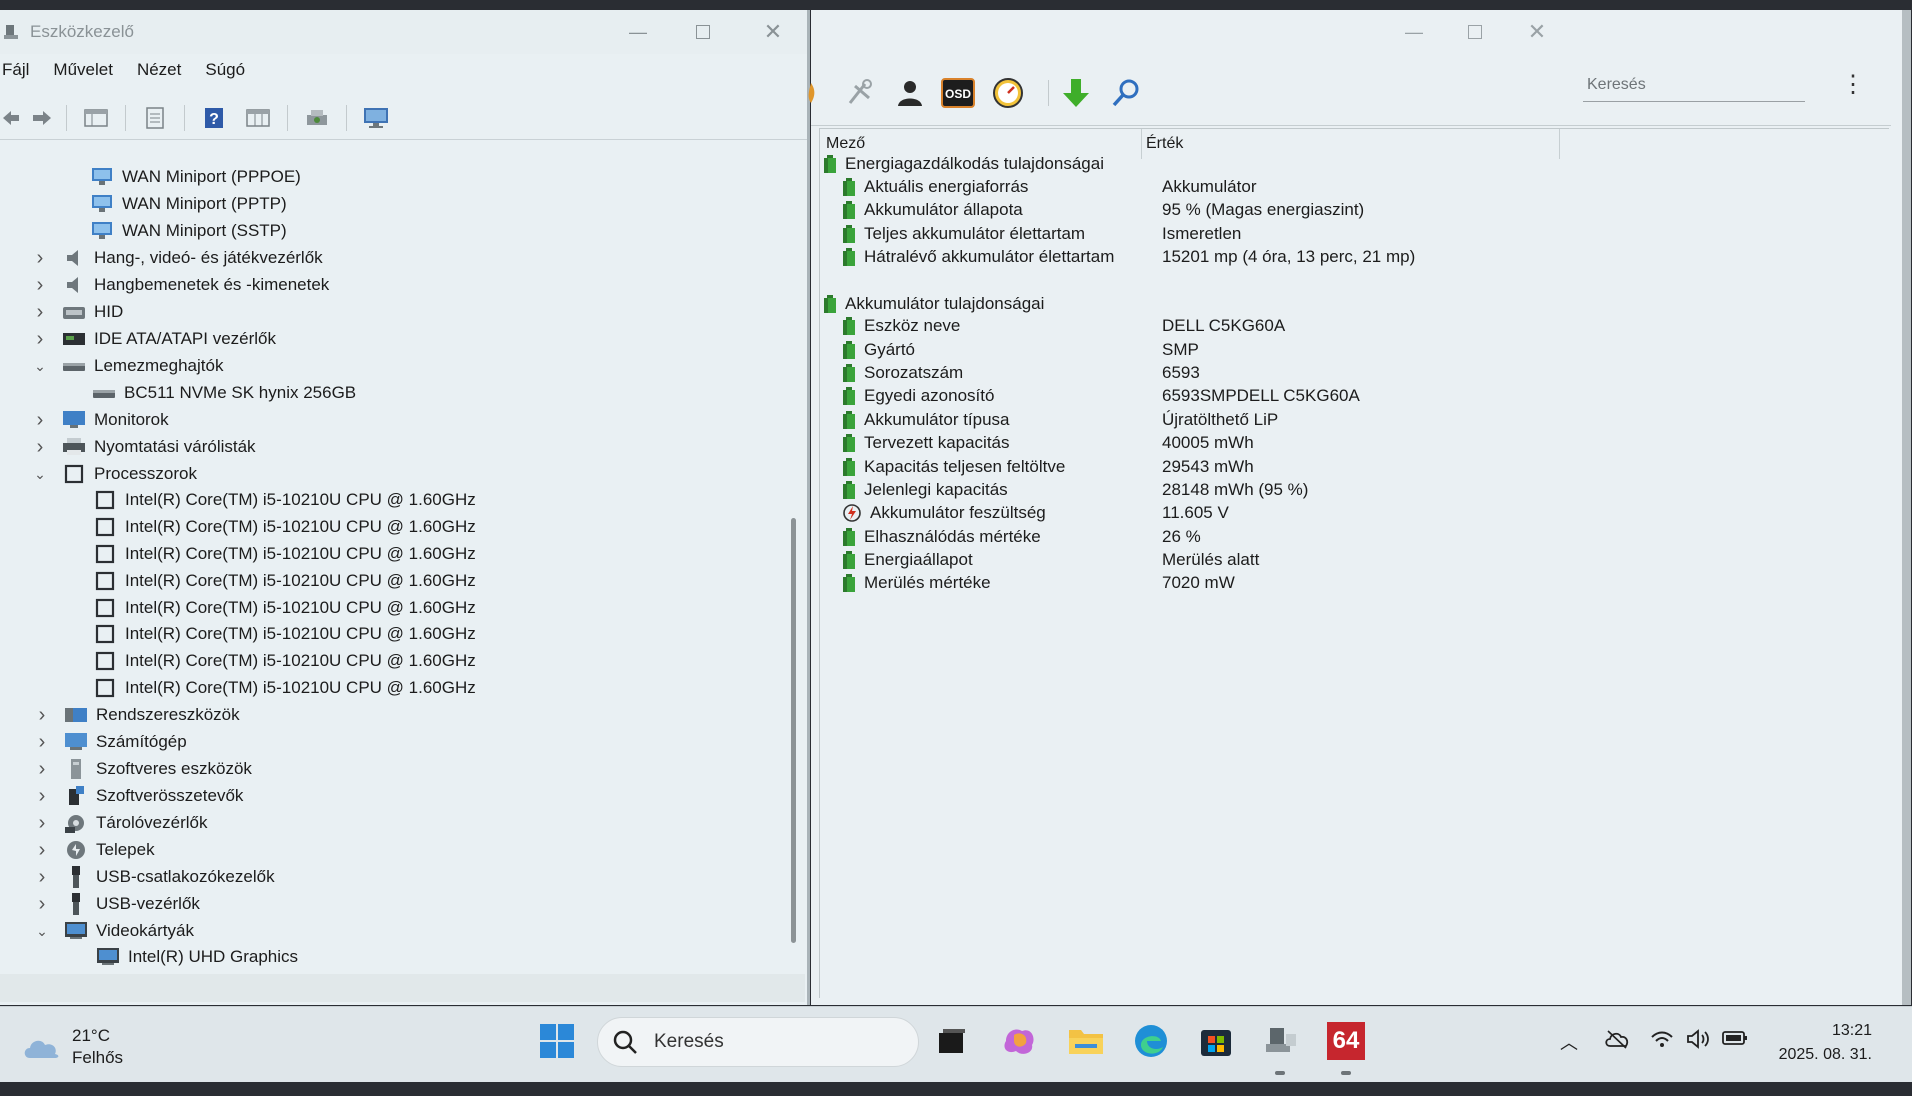  I want to click on tree-item: › USB-vezérlők, so click(117, 904).